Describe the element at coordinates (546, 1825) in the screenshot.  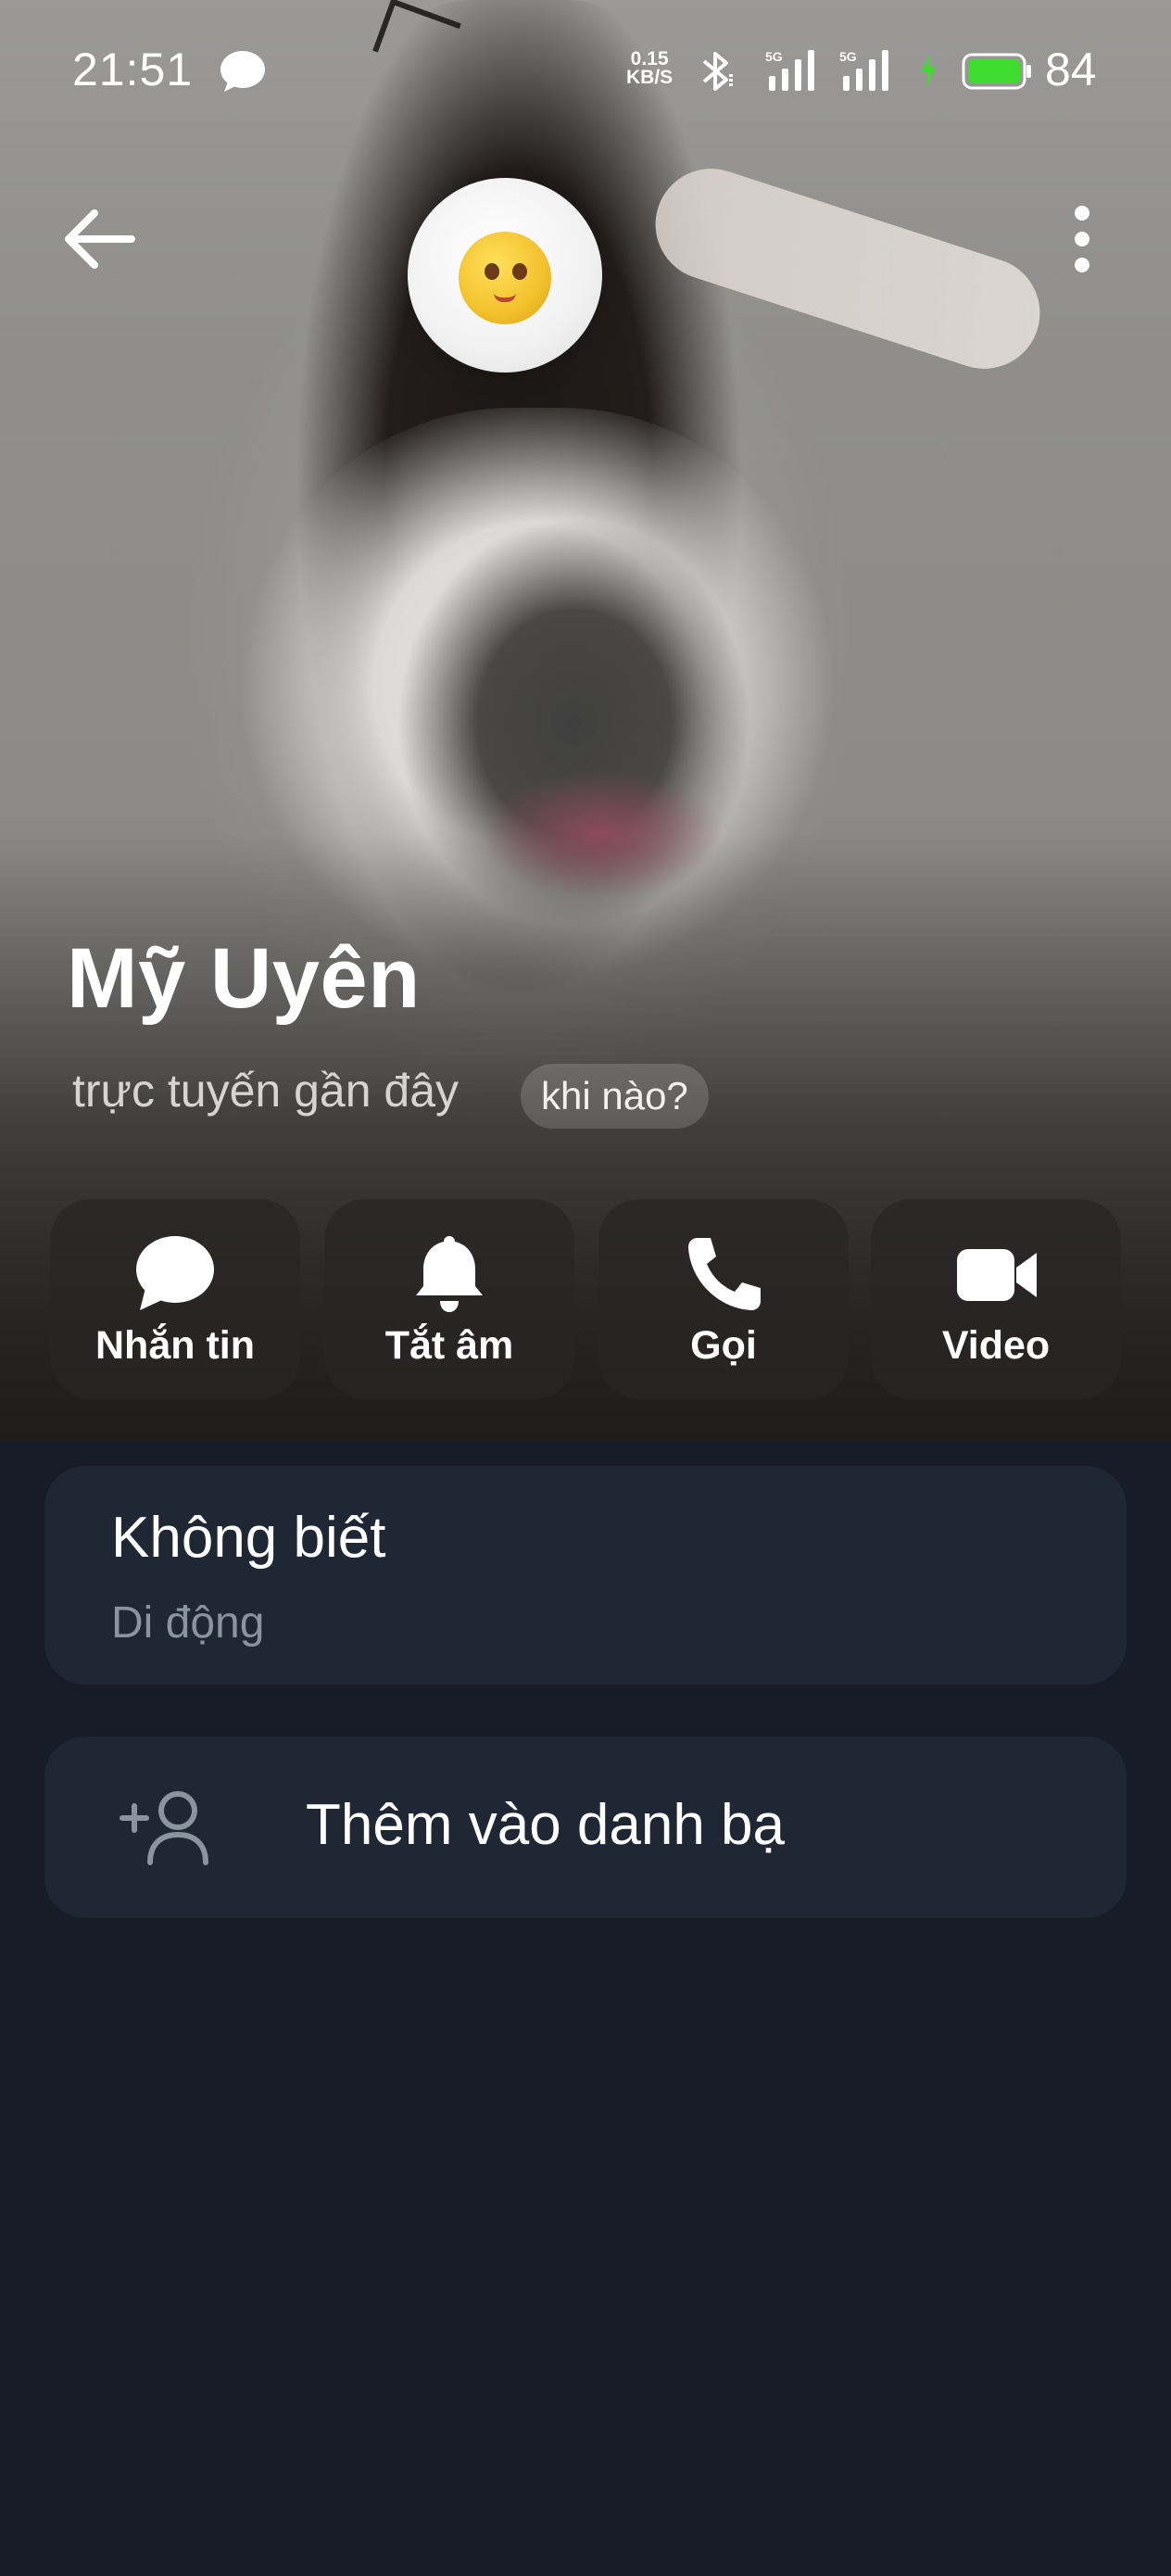
I see `add-to-contacts-label: Thêm vào danh bạ` at that location.